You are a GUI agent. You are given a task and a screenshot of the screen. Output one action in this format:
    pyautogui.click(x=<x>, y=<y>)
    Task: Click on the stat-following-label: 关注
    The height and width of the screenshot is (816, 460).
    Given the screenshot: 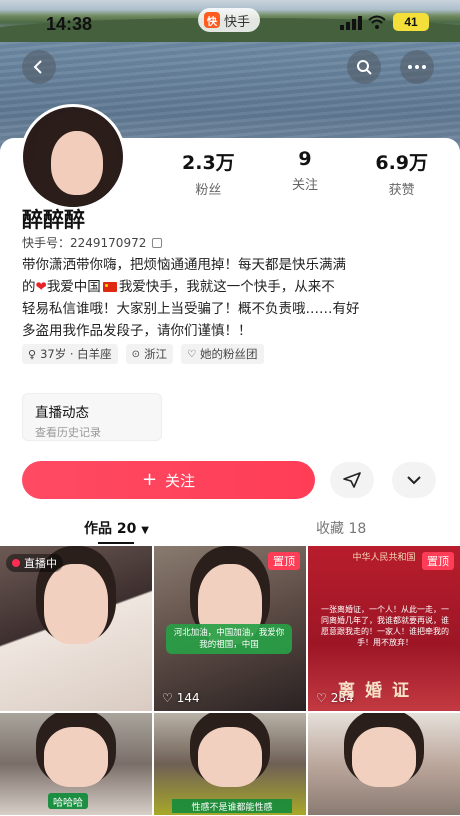 What is the action you would take?
    pyautogui.click(x=305, y=185)
    